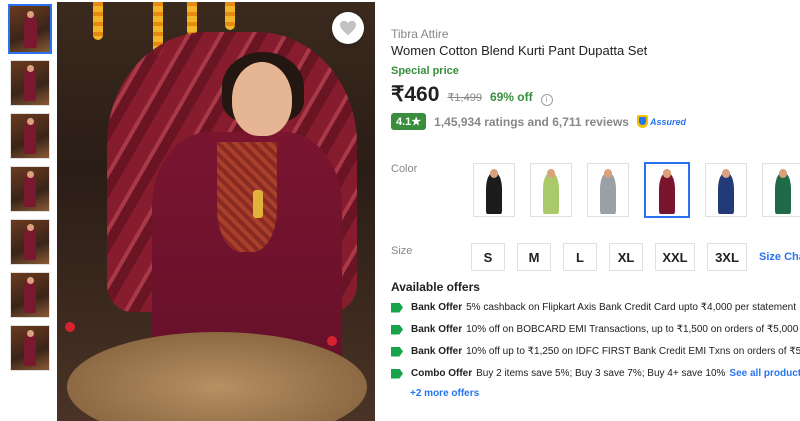  Describe the element at coordinates (435, 287) in the screenshot. I see `available-offers-title: Available offers` at that location.